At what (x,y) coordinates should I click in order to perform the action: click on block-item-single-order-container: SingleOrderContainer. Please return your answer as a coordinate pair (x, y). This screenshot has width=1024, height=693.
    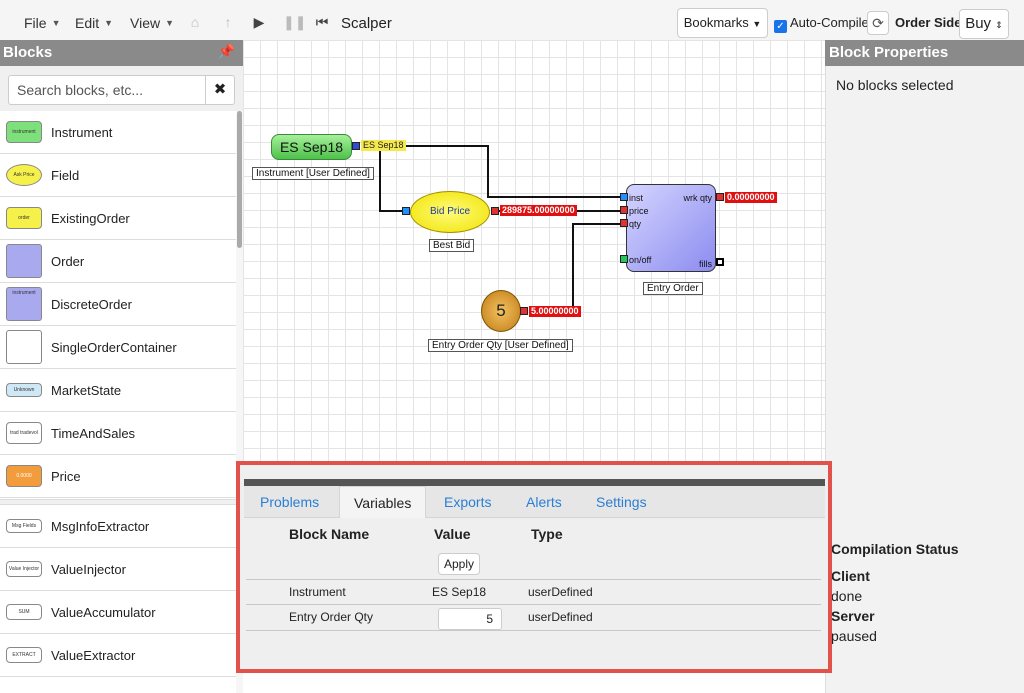
    Looking at the image, I should click on (118, 347).